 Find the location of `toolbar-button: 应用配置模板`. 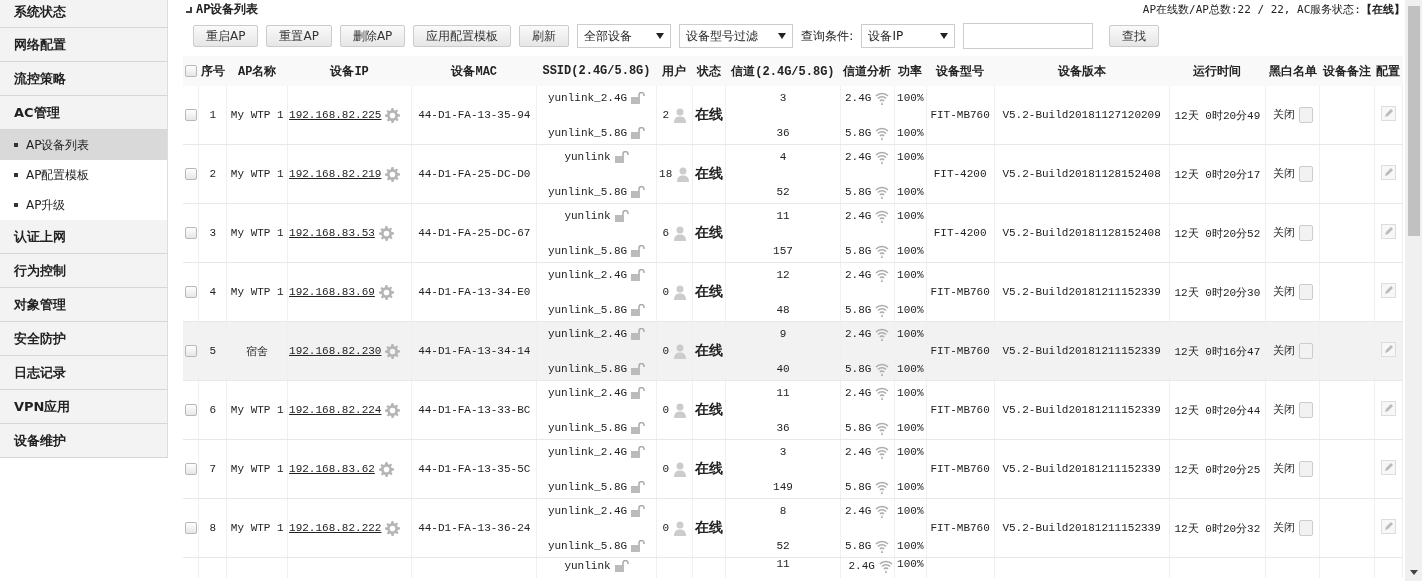

toolbar-button: 应用配置模板 is located at coordinates (462, 36).